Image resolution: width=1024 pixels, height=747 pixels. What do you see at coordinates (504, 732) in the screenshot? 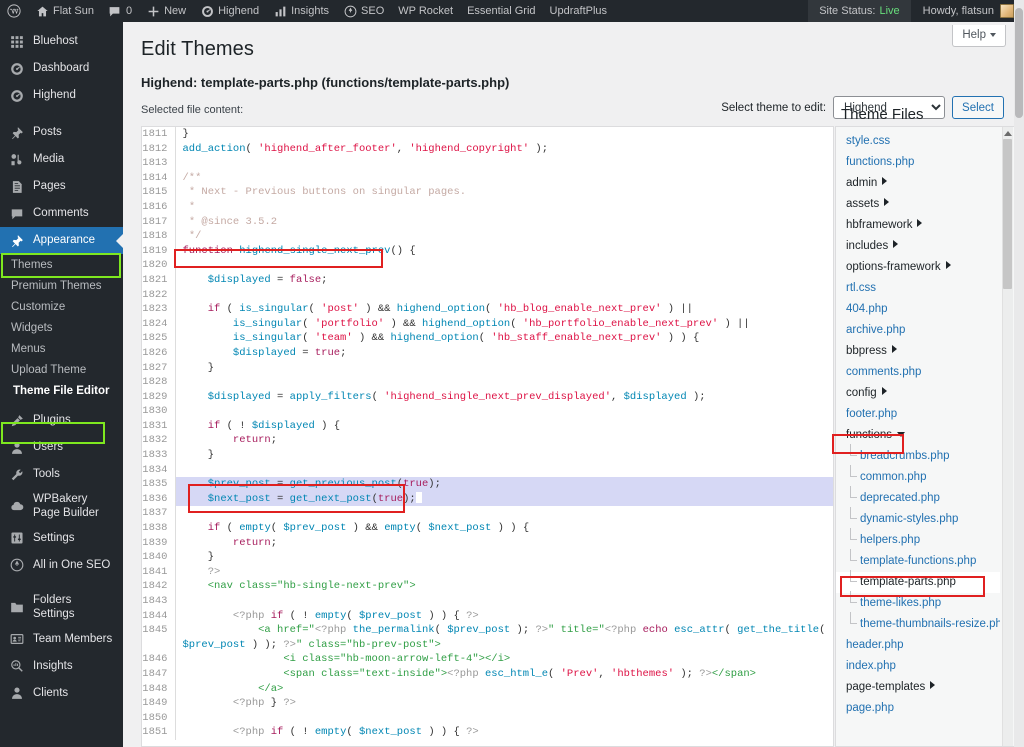
I see `code-line-content: <?php if ( ! empty( $next_post ) ) { ?>` at bounding box center [504, 732].